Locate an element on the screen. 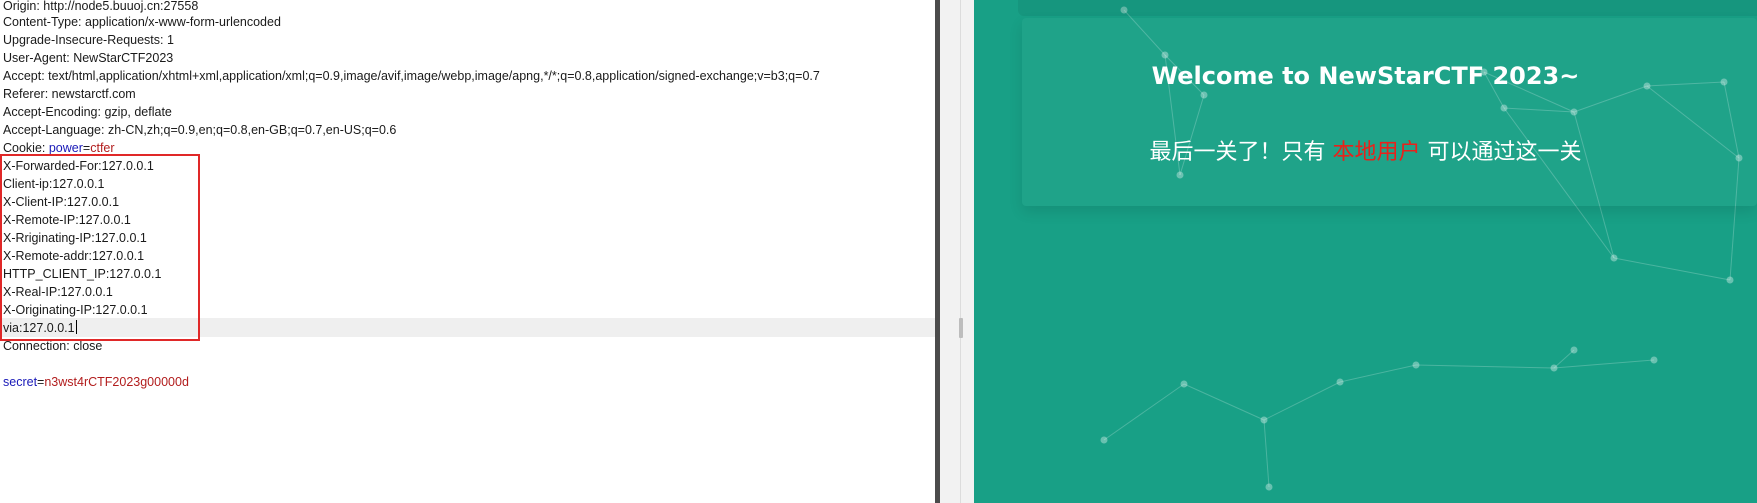  page-title: Welcome to NewStarCTF 2023~ is located at coordinates (1365, 76).